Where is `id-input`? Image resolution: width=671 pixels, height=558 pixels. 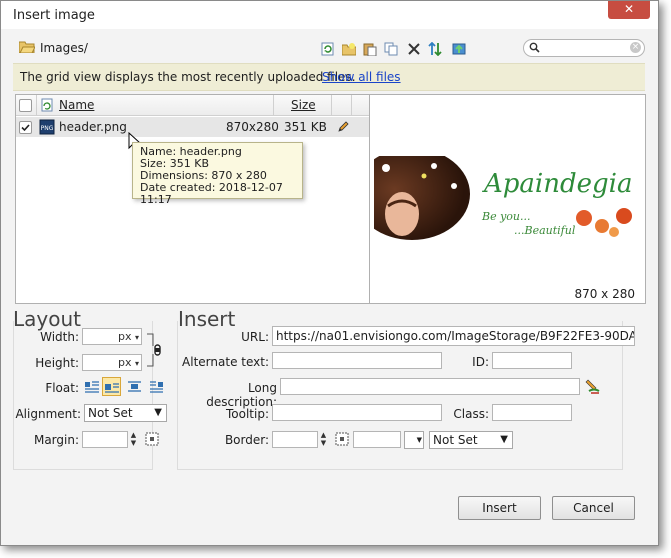 id-input is located at coordinates (532, 360).